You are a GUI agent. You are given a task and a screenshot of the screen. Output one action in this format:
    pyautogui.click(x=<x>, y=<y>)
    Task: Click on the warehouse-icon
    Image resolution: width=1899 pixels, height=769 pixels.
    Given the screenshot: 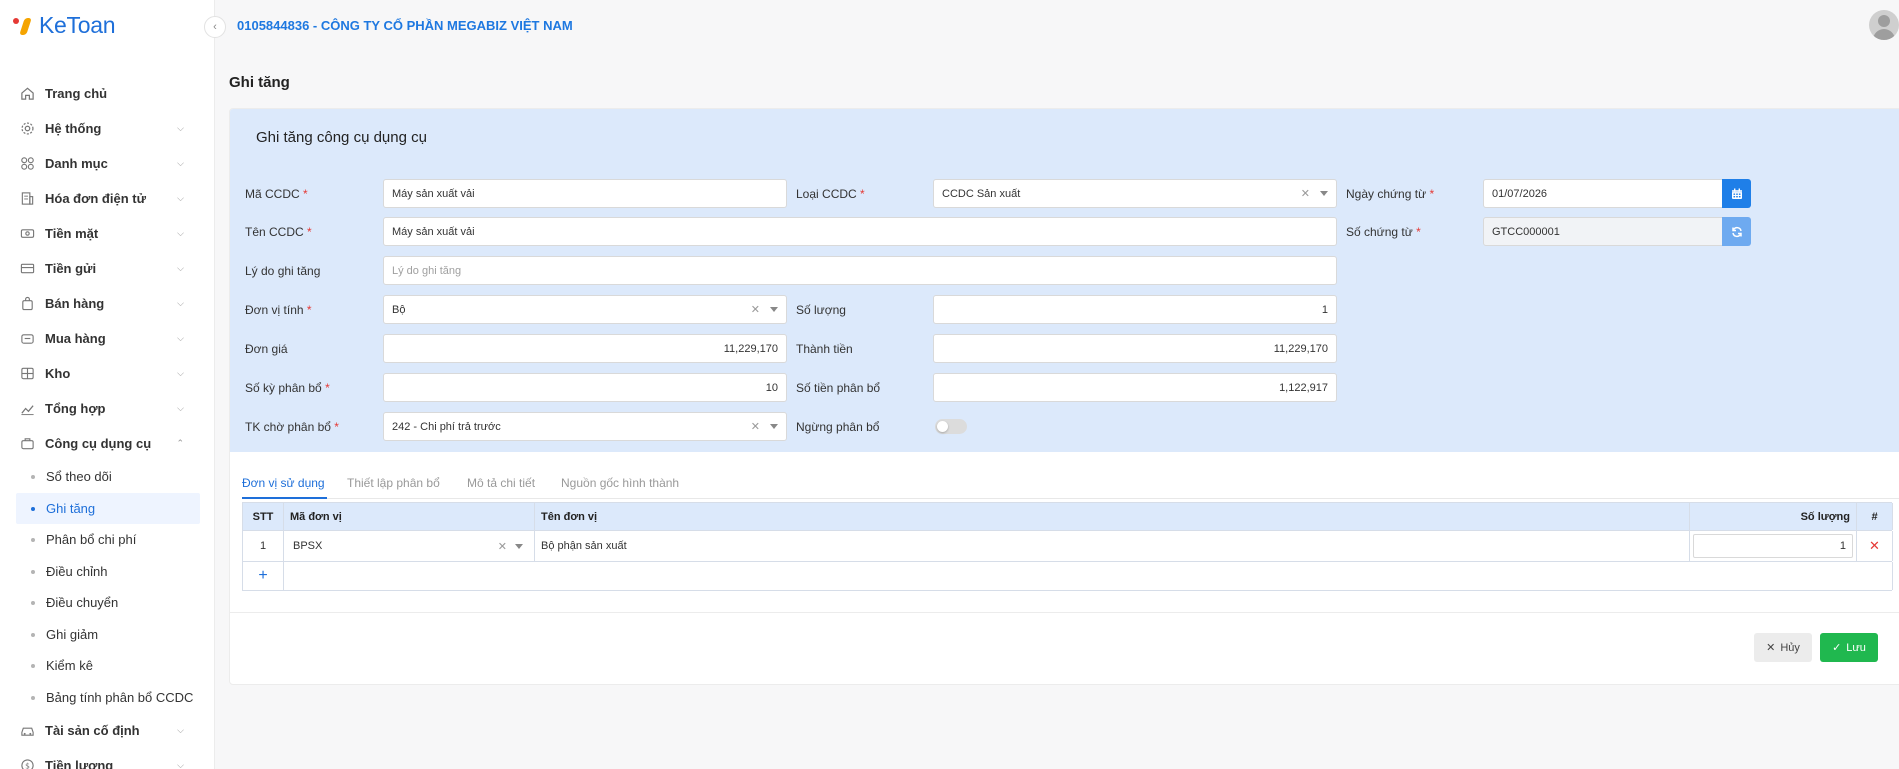 What is the action you would take?
    pyautogui.click(x=27, y=374)
    